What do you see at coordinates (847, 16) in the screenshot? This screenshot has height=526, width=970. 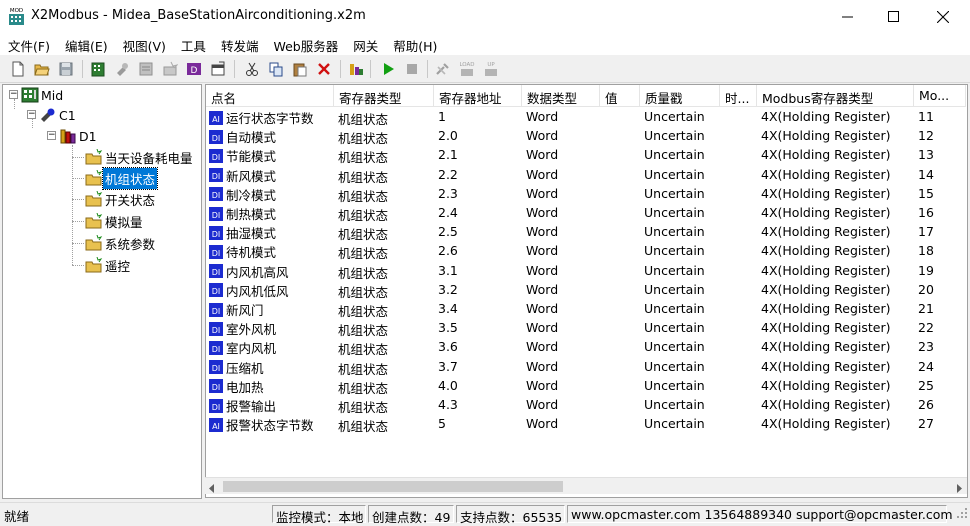 I see `minimize-button` at bounding box center [847, 16].